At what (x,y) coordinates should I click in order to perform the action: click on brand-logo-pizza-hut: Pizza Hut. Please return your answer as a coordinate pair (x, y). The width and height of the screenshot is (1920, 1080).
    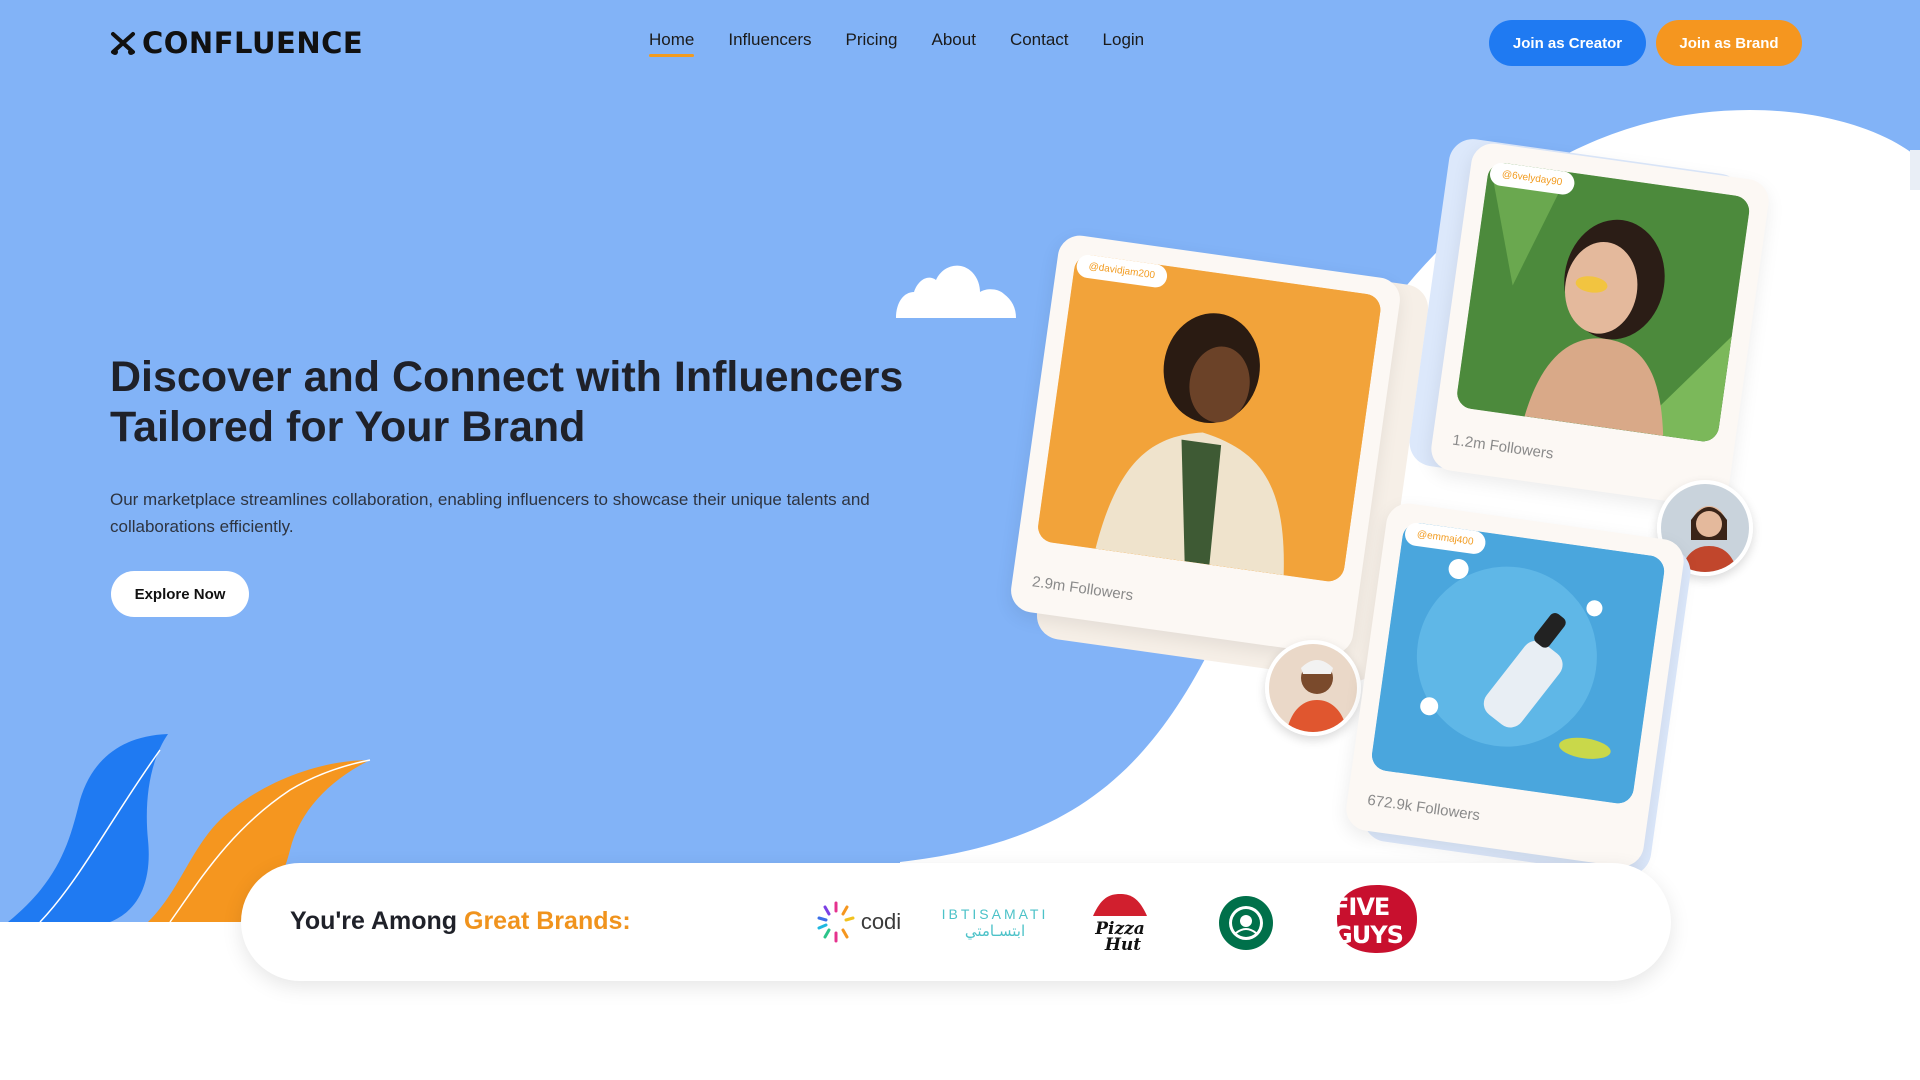
    Looking at the image, I should click on (1120, 922).